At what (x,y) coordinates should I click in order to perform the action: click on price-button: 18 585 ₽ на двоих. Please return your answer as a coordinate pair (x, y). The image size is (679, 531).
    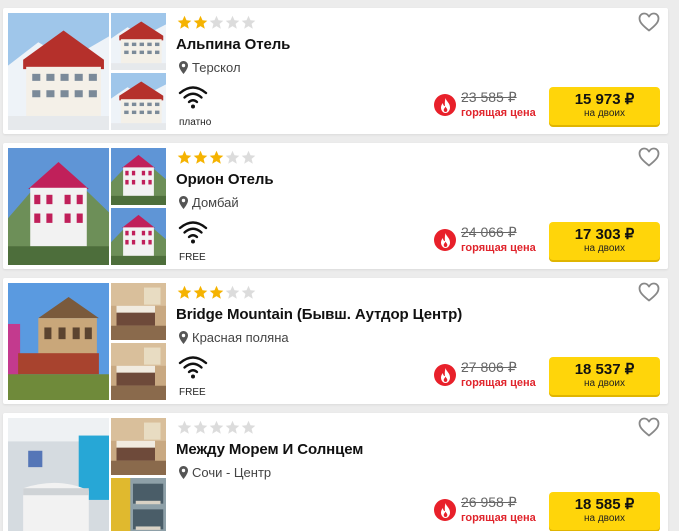
    Looking at the image, I should click on (604, 511).